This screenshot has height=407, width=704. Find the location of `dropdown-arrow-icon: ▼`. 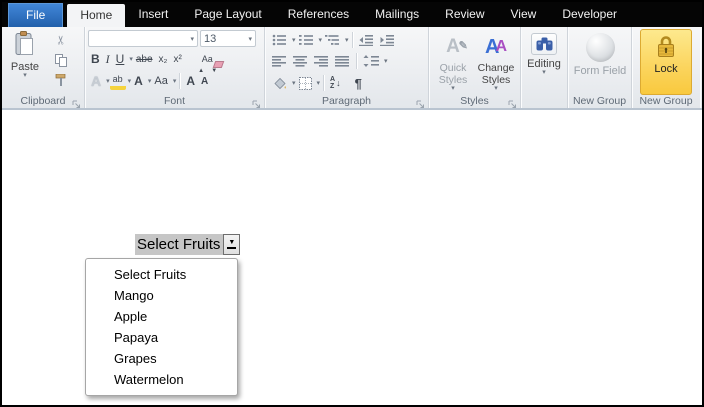

dropdown-arrow-icon: ▼ is located at coordinates (232, 243).